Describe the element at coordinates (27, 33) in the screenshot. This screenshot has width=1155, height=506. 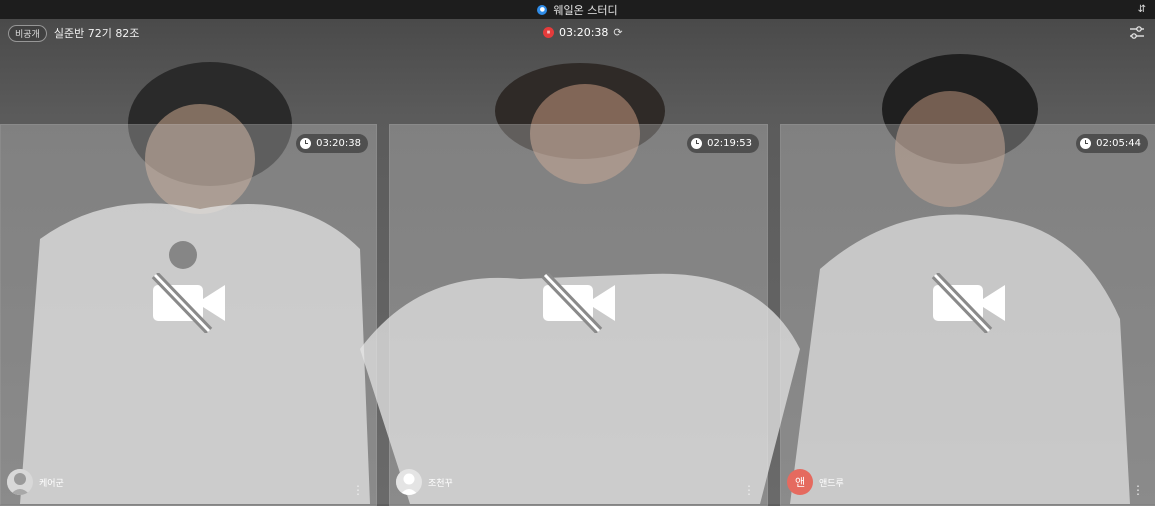
I see `privacy-badge: 비공개` at that location.